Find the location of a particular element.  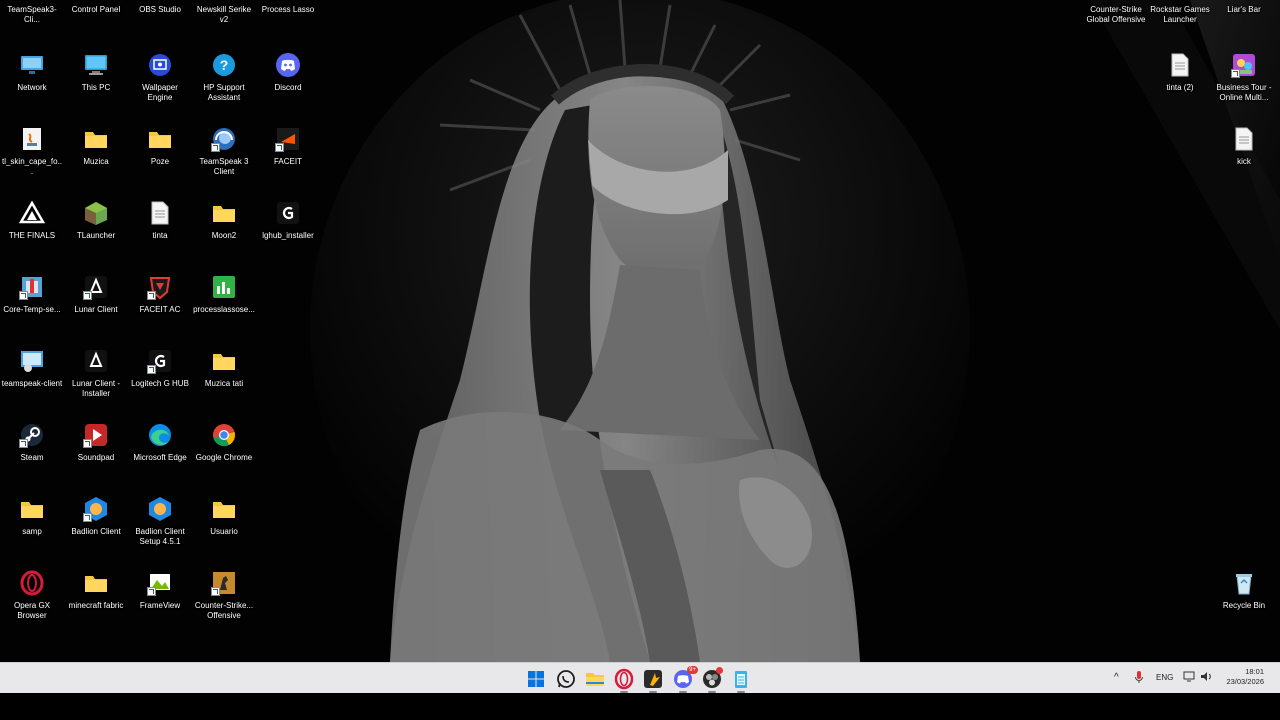

desktop-icon-the-finals: THE FINALS is located at coordinates (32, 235).